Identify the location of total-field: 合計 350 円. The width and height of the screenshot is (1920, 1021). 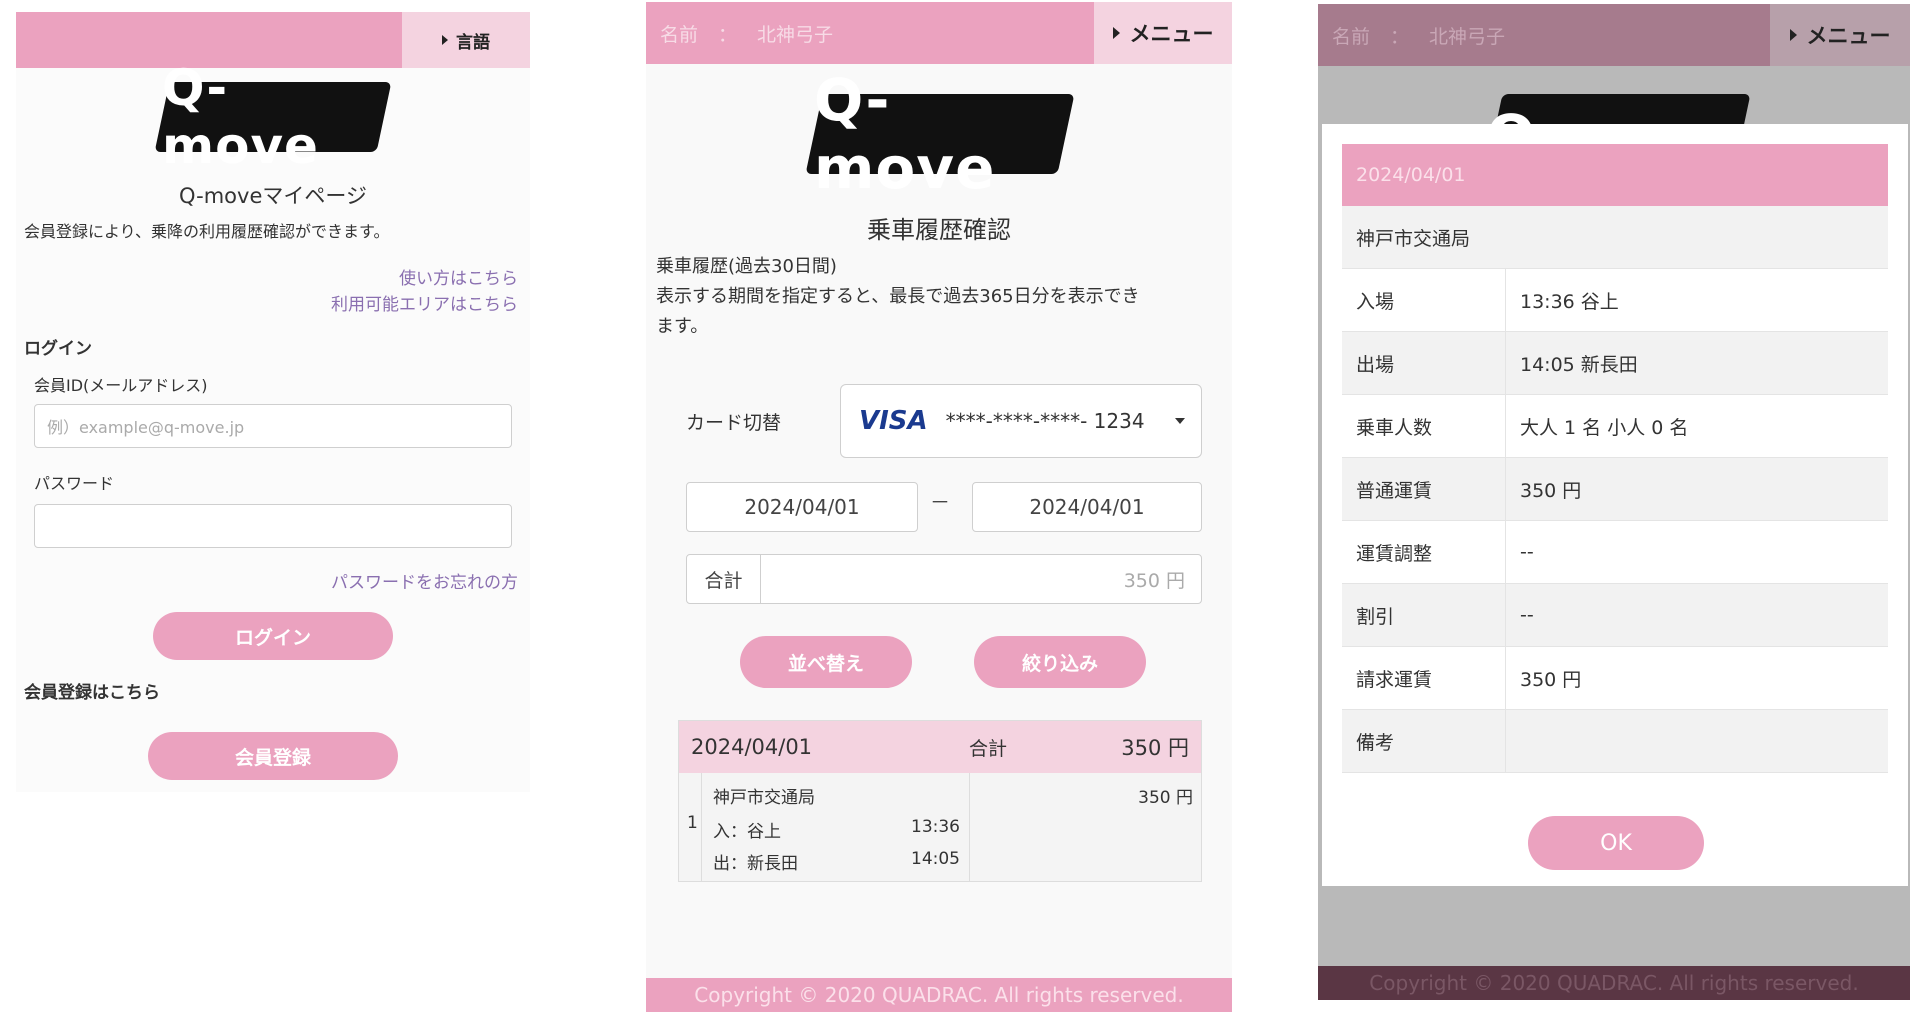
(944, 579).